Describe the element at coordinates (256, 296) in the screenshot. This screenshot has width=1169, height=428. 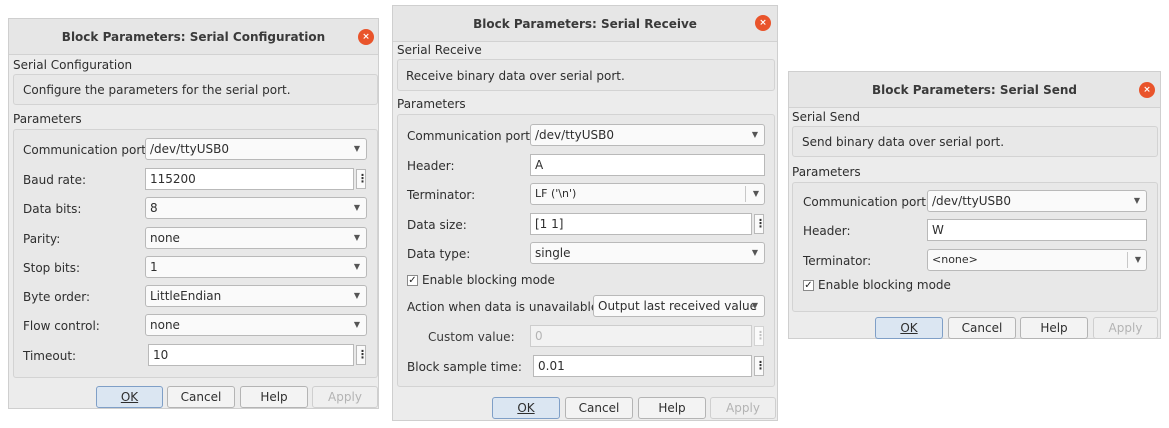
I see `byte-order-dropdown: LittleEndian ▼` at that location.